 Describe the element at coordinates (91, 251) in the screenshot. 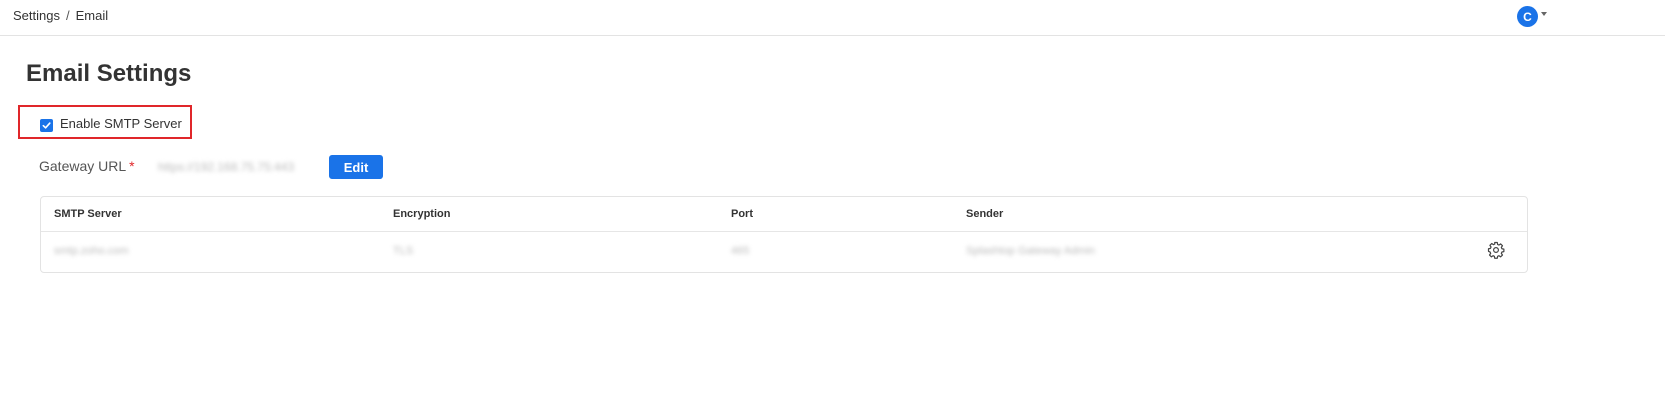

I see `cell-smtp-server: smtp.zoho.com` at that location.